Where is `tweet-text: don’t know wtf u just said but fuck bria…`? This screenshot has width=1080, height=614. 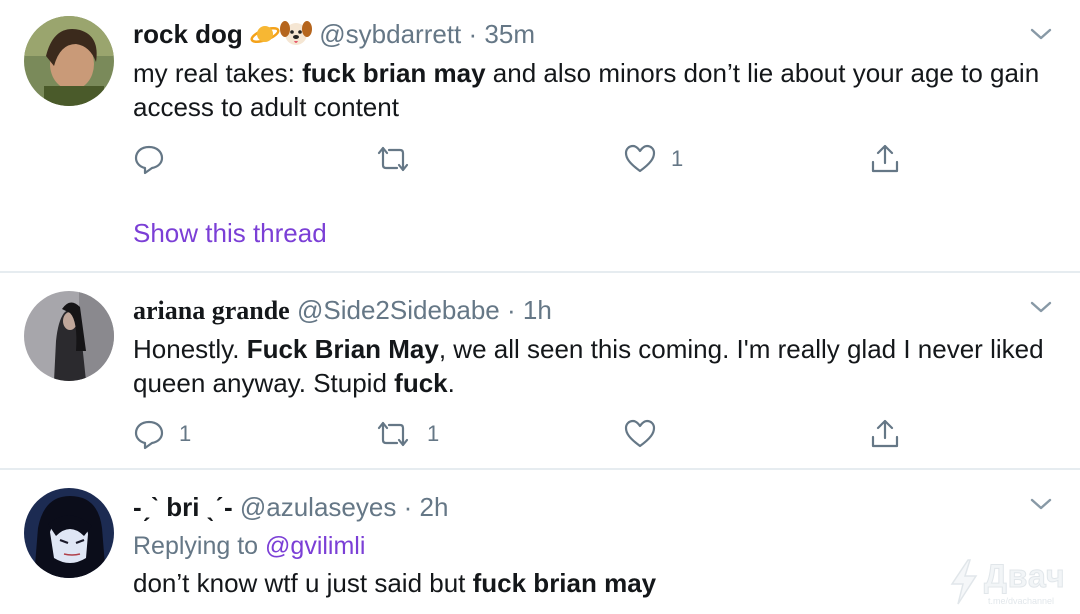 tweet-text: don’t know wtf u just said but fuck bria… is located at coordinates (395, 583).